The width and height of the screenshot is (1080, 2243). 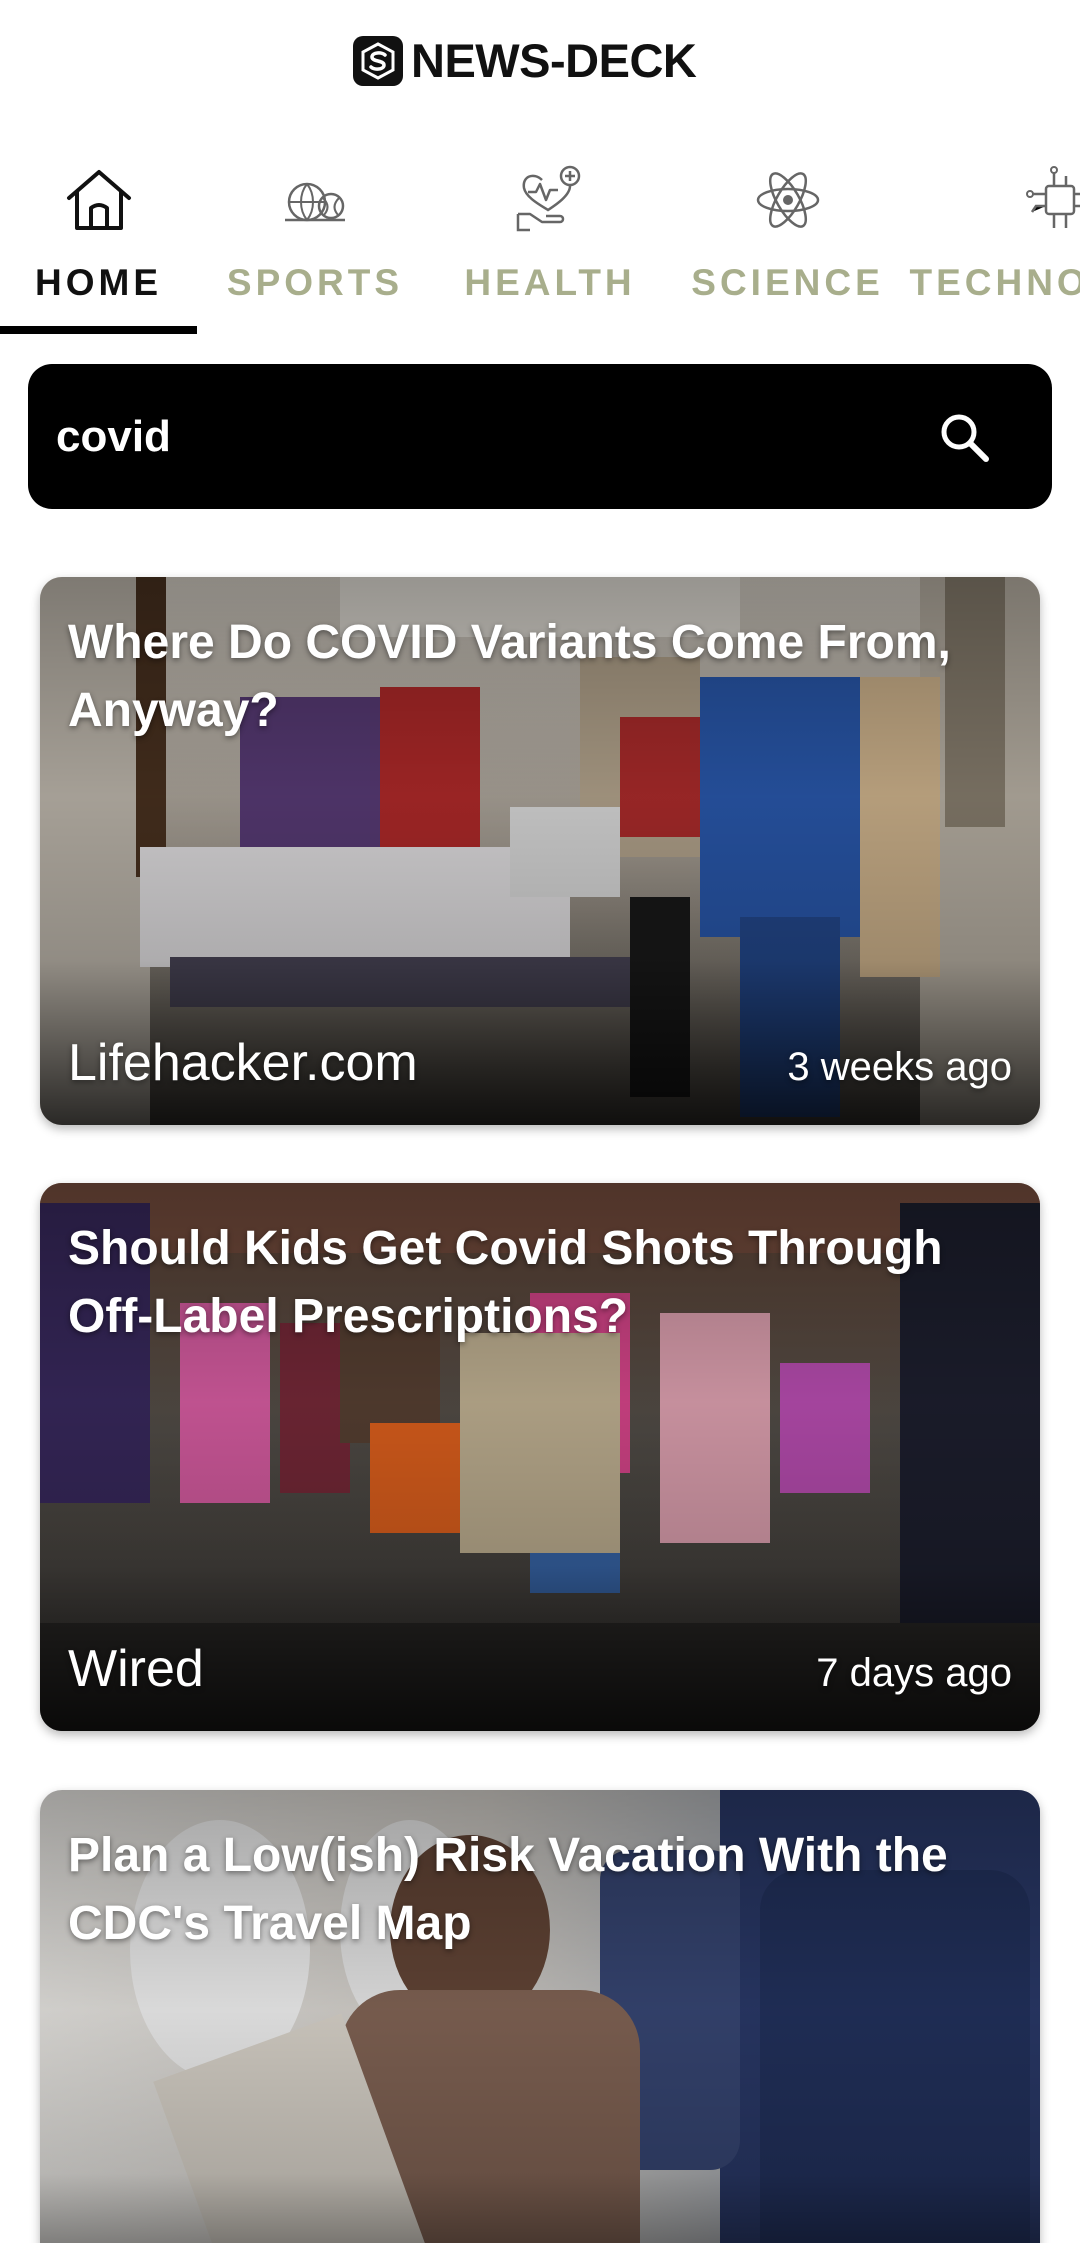 I want to click on app-logo-icon, so click(x=378, y=61).